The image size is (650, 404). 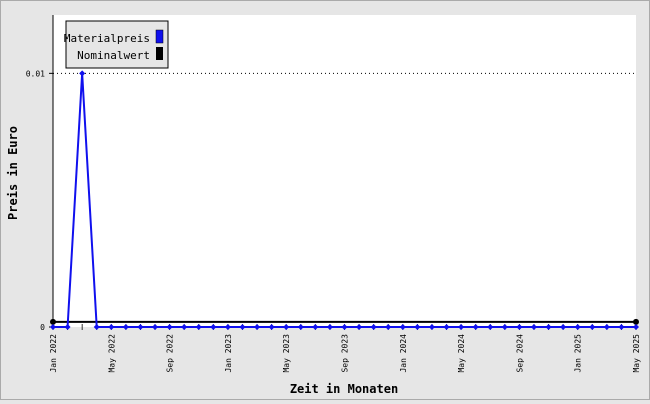 What do you see at coordinates (286, 353) in the screenshot?
I see `x-tick-label: May 2023` at bounding box center [286, 353].